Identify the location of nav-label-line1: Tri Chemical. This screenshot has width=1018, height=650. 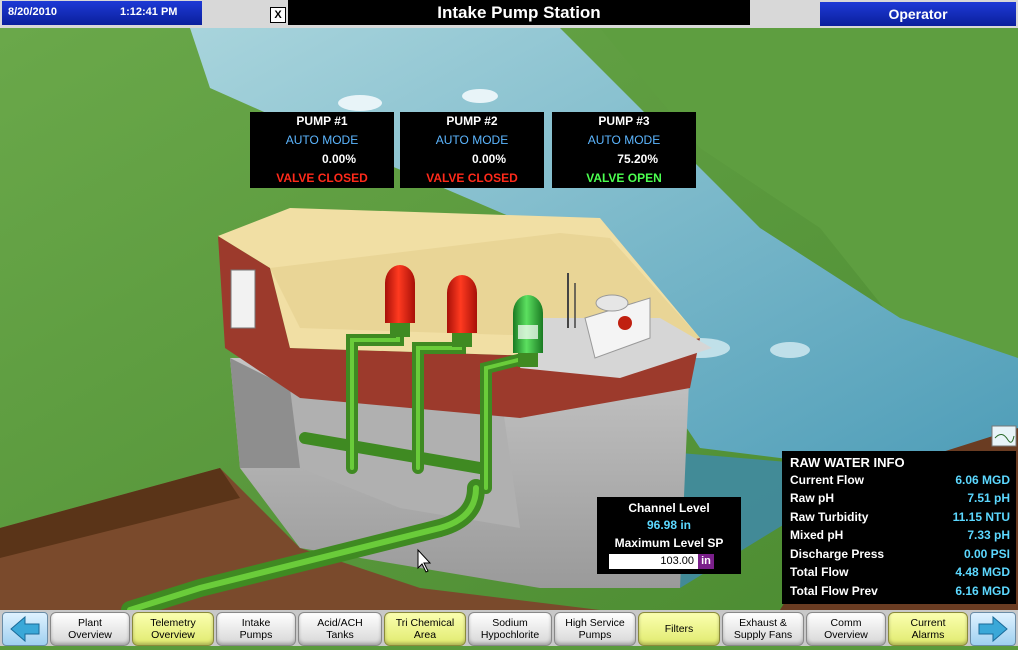
(425, 623).